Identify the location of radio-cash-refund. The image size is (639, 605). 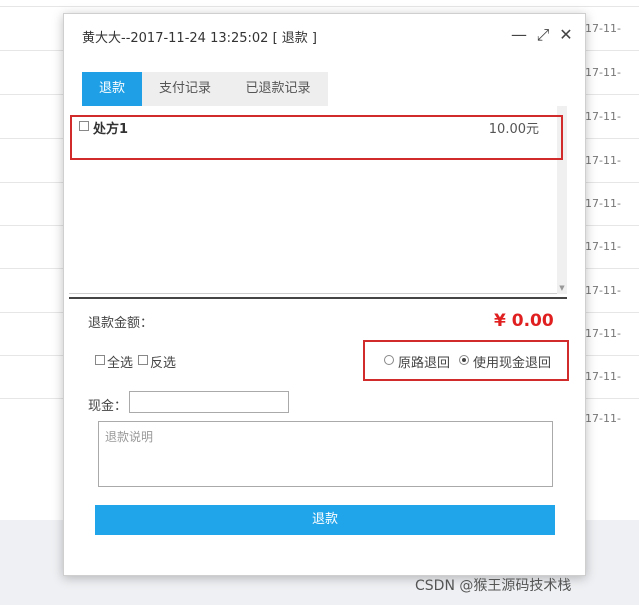
(464, 360).